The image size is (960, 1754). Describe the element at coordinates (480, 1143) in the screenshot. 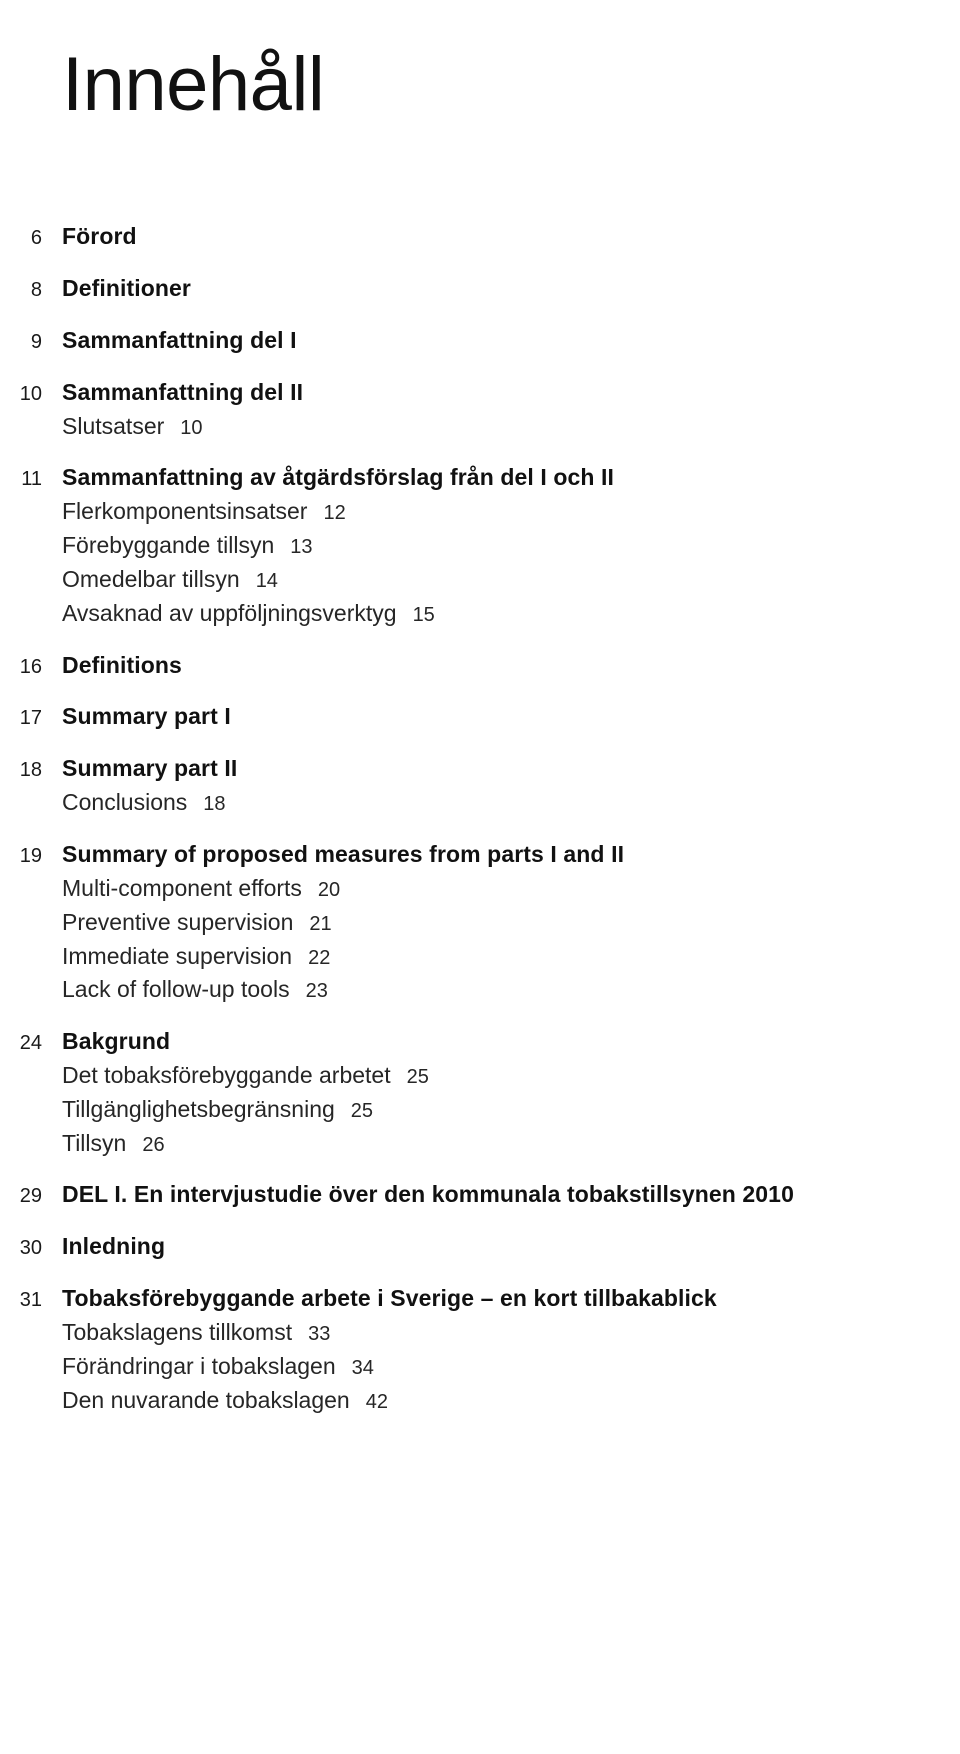

I see `toc-entry-sub: Tillsyn 26` at that location.